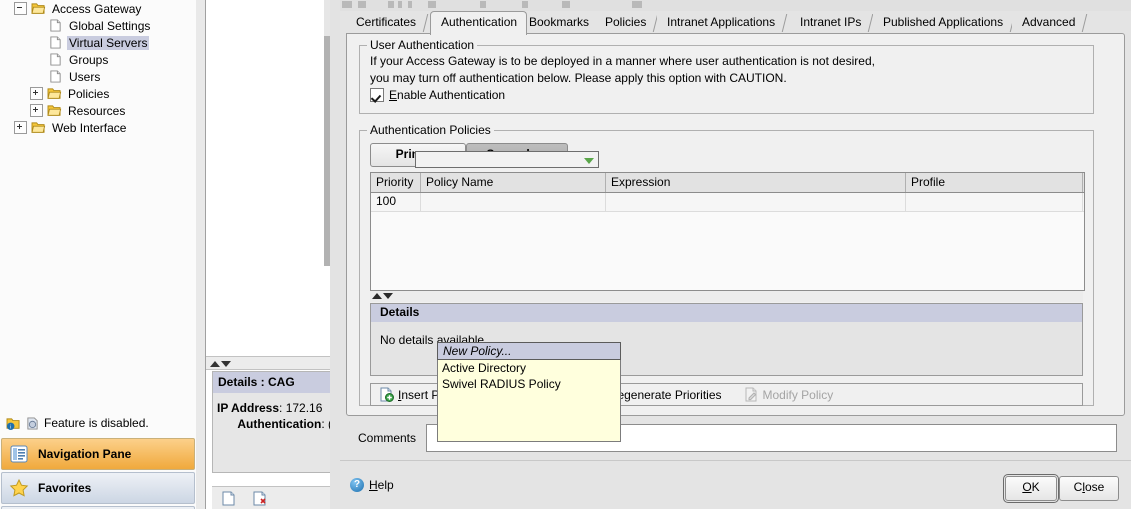 This screenshot has width=1131, height=509. Describe the element at coordinates (268, 363) in the screenshot. I see `middle-splitter` at that location.